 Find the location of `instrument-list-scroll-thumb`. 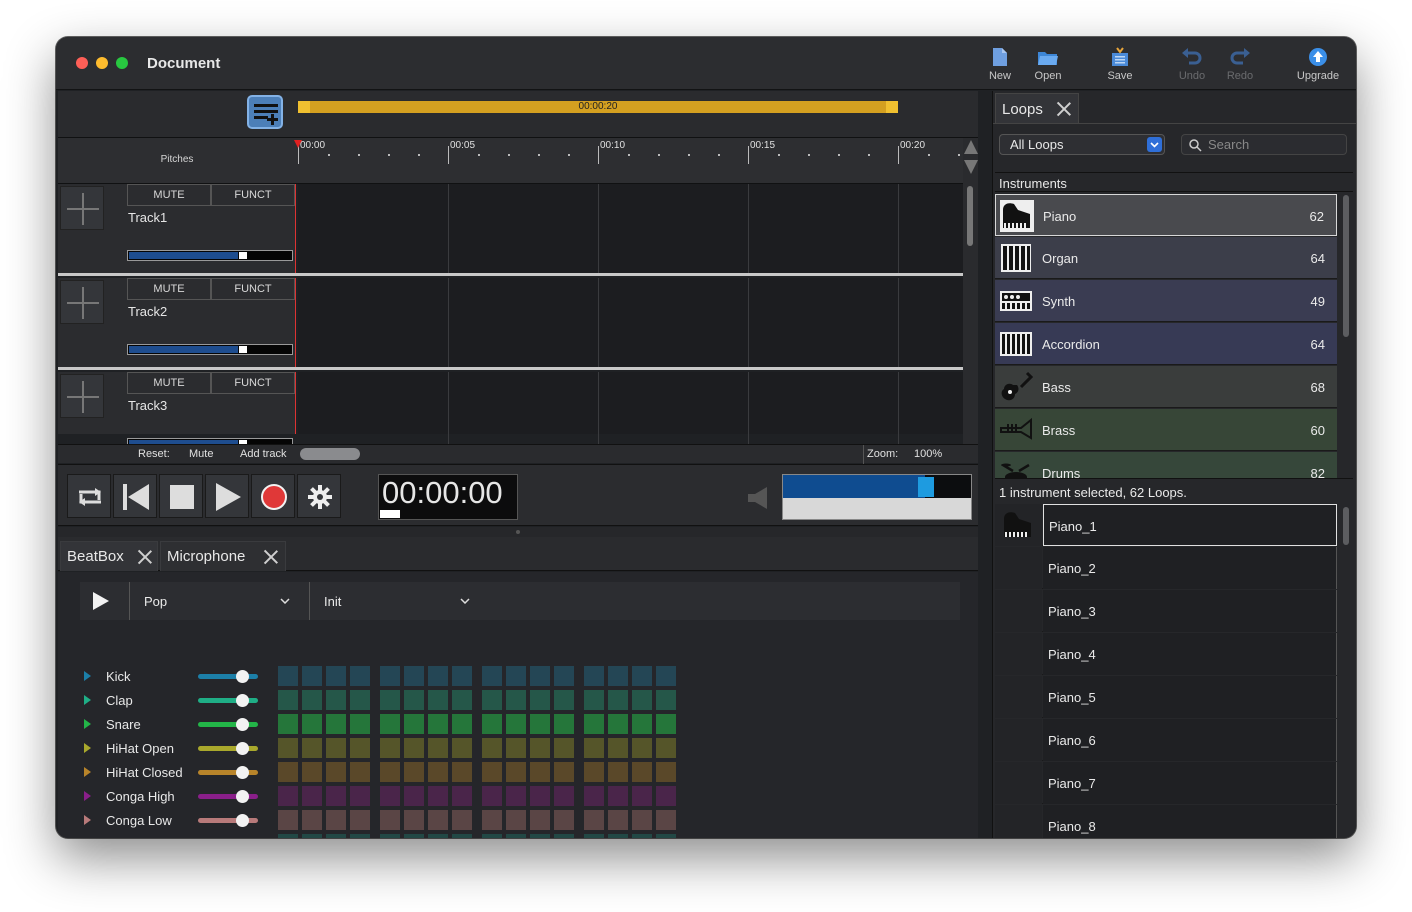

instrument-list-scroll-thumb is located at coordinates (1346, 266).